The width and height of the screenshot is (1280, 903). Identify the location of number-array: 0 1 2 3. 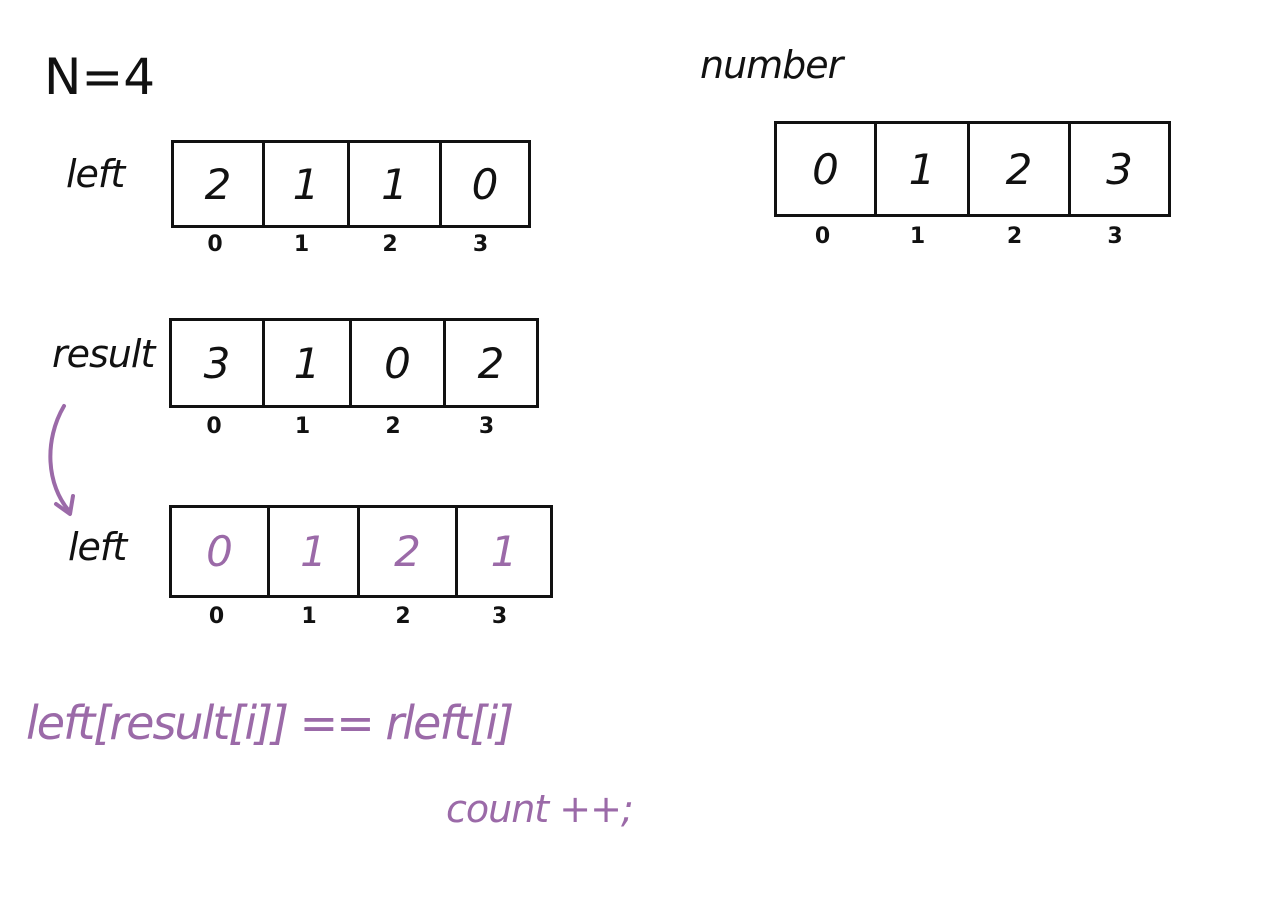
(972, 169).